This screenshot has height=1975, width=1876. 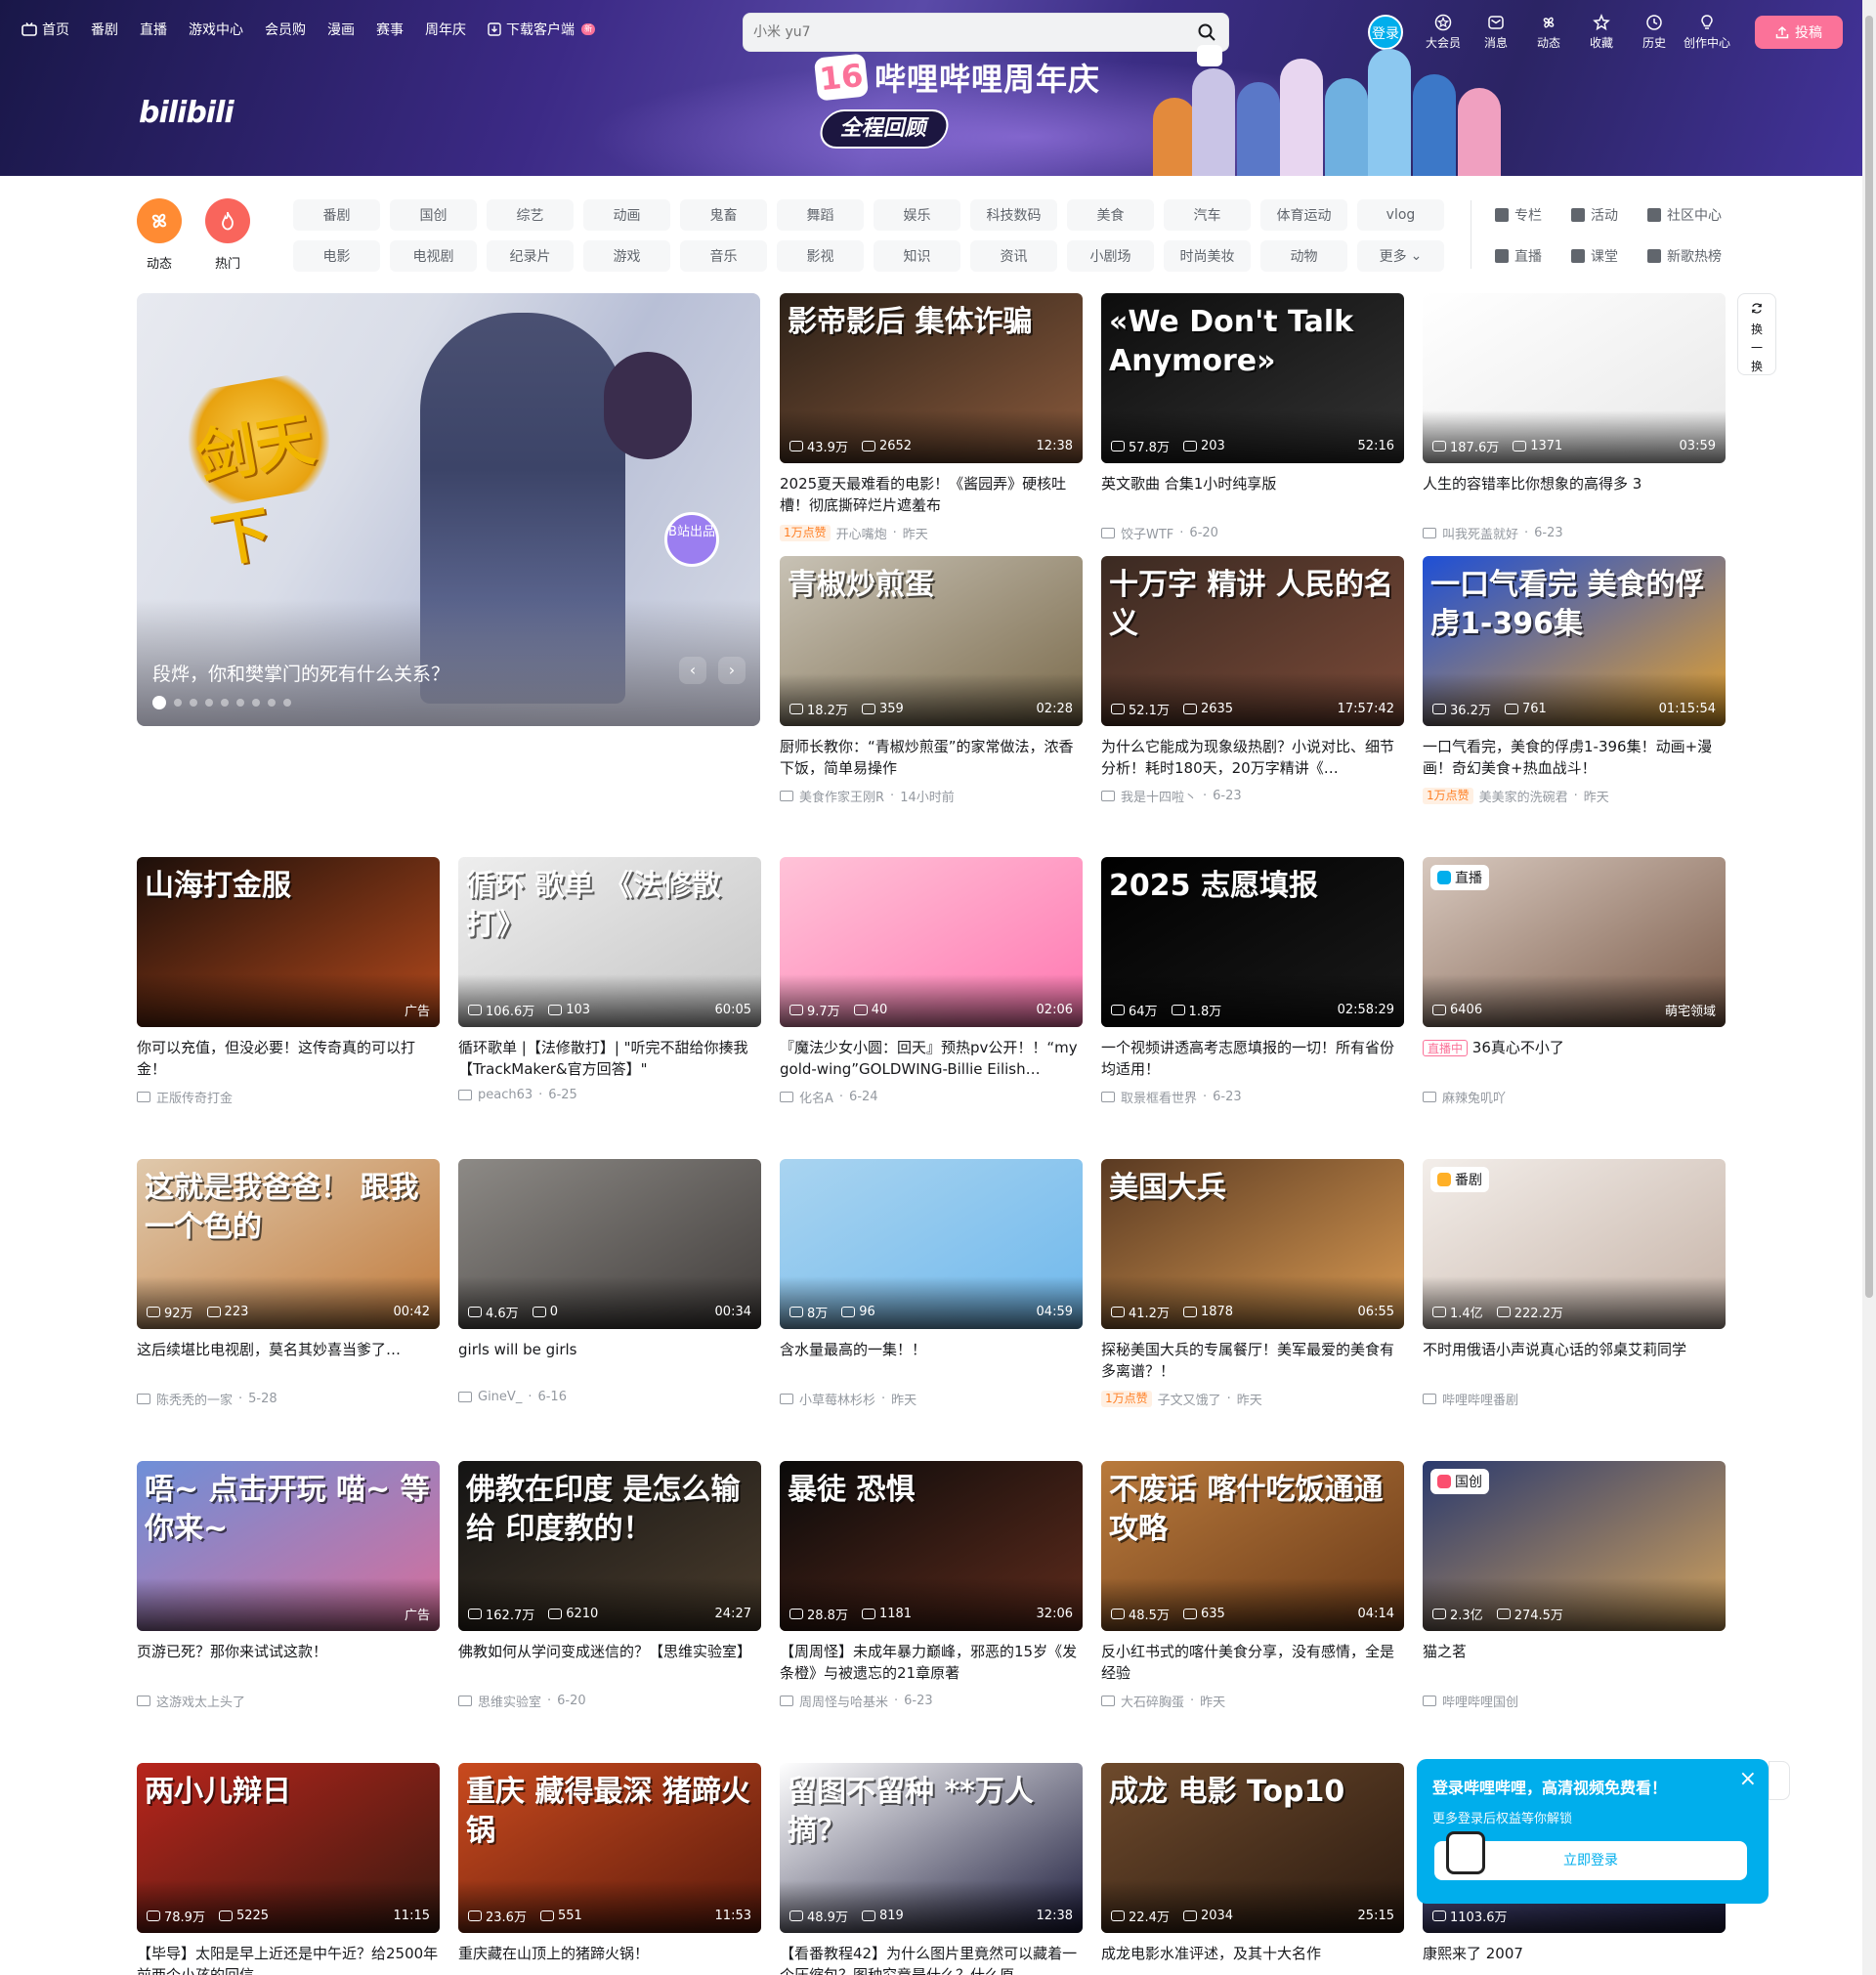 I want to click on video-card: 山海打金服 广告你可以充值，但没必要！这传奇真的可以打金！ 正版传奇打金, so click(x=288, y=982).